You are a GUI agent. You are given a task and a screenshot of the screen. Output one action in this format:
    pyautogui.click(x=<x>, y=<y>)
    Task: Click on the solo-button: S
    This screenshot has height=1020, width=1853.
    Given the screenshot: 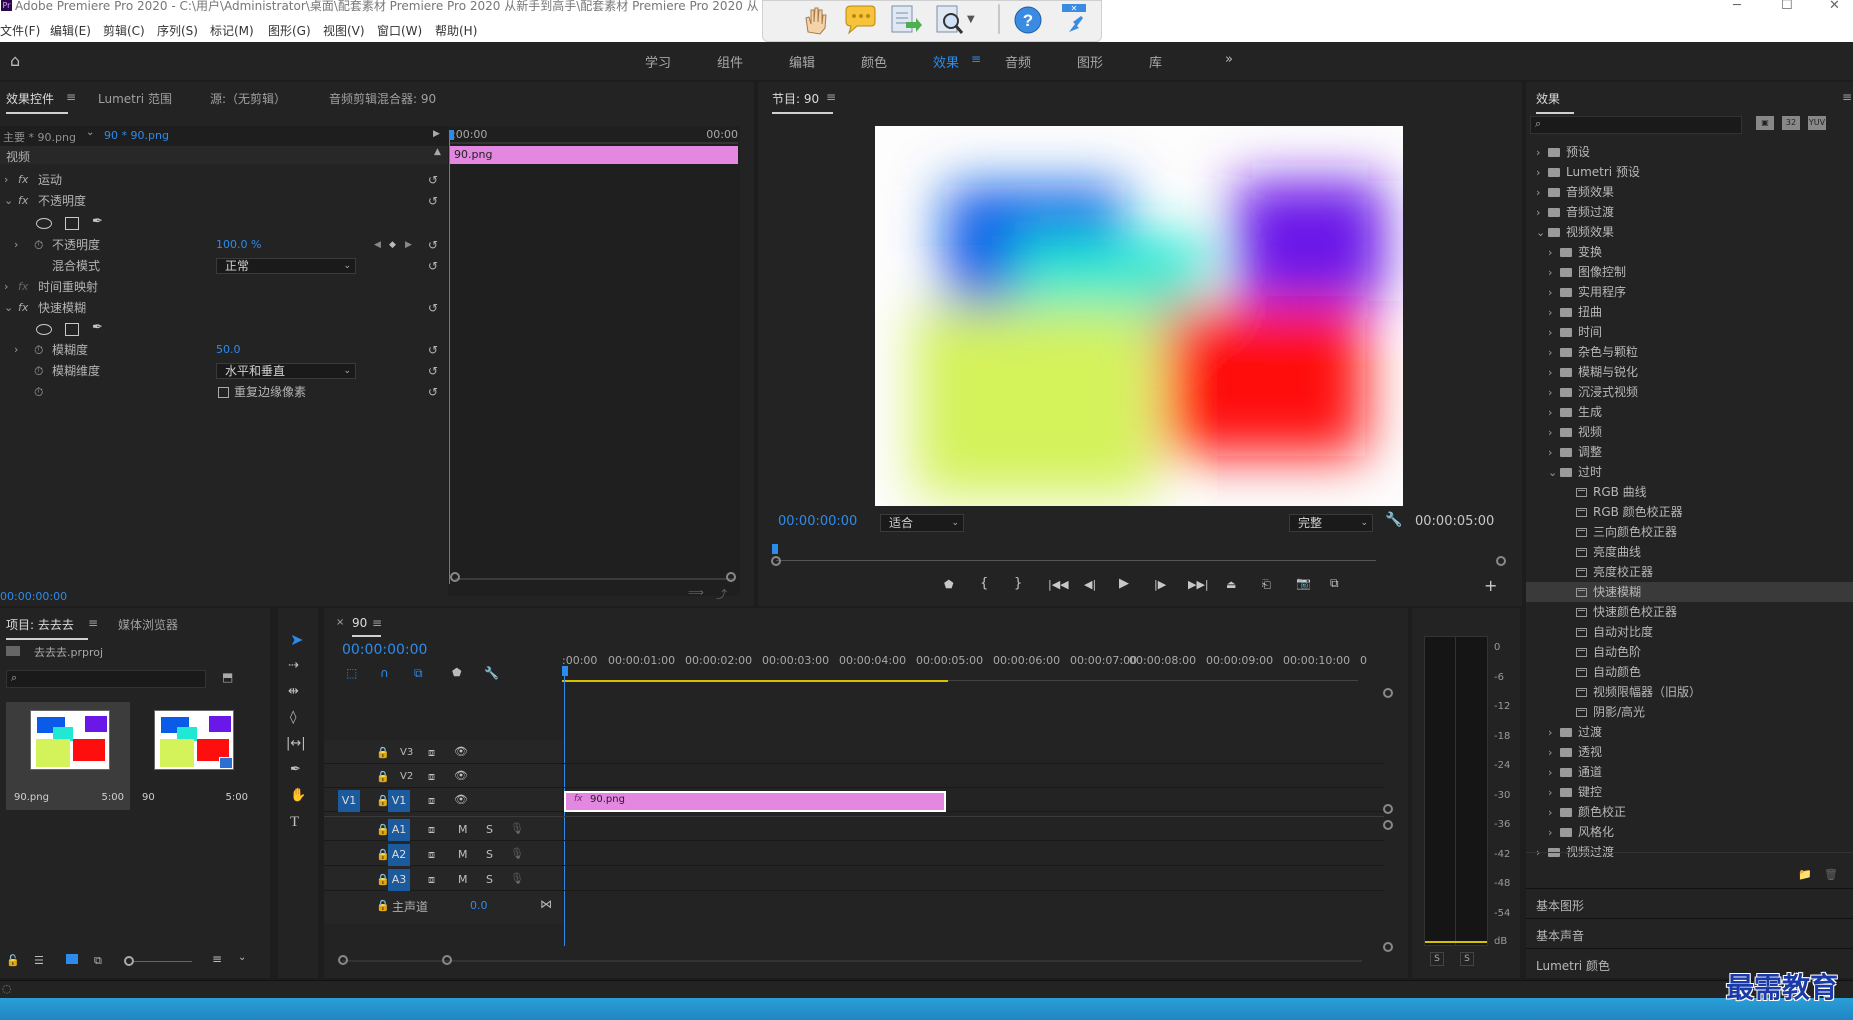 What is the action you would take?
    pyautogui.click(x=489, y=829)
    